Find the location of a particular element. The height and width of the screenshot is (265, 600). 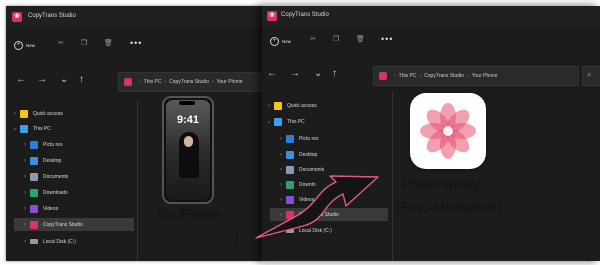

transfer-arrow is located at coordinates (307, 211).